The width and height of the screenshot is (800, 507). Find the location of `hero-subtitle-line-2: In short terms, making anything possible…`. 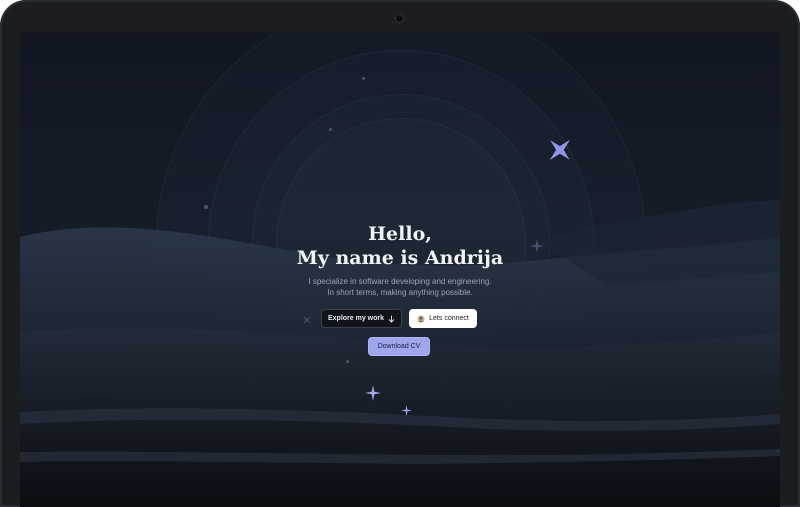

hero-subtitle-line-2: In short terms, making anything possible… is located at coordinates (400, 292).